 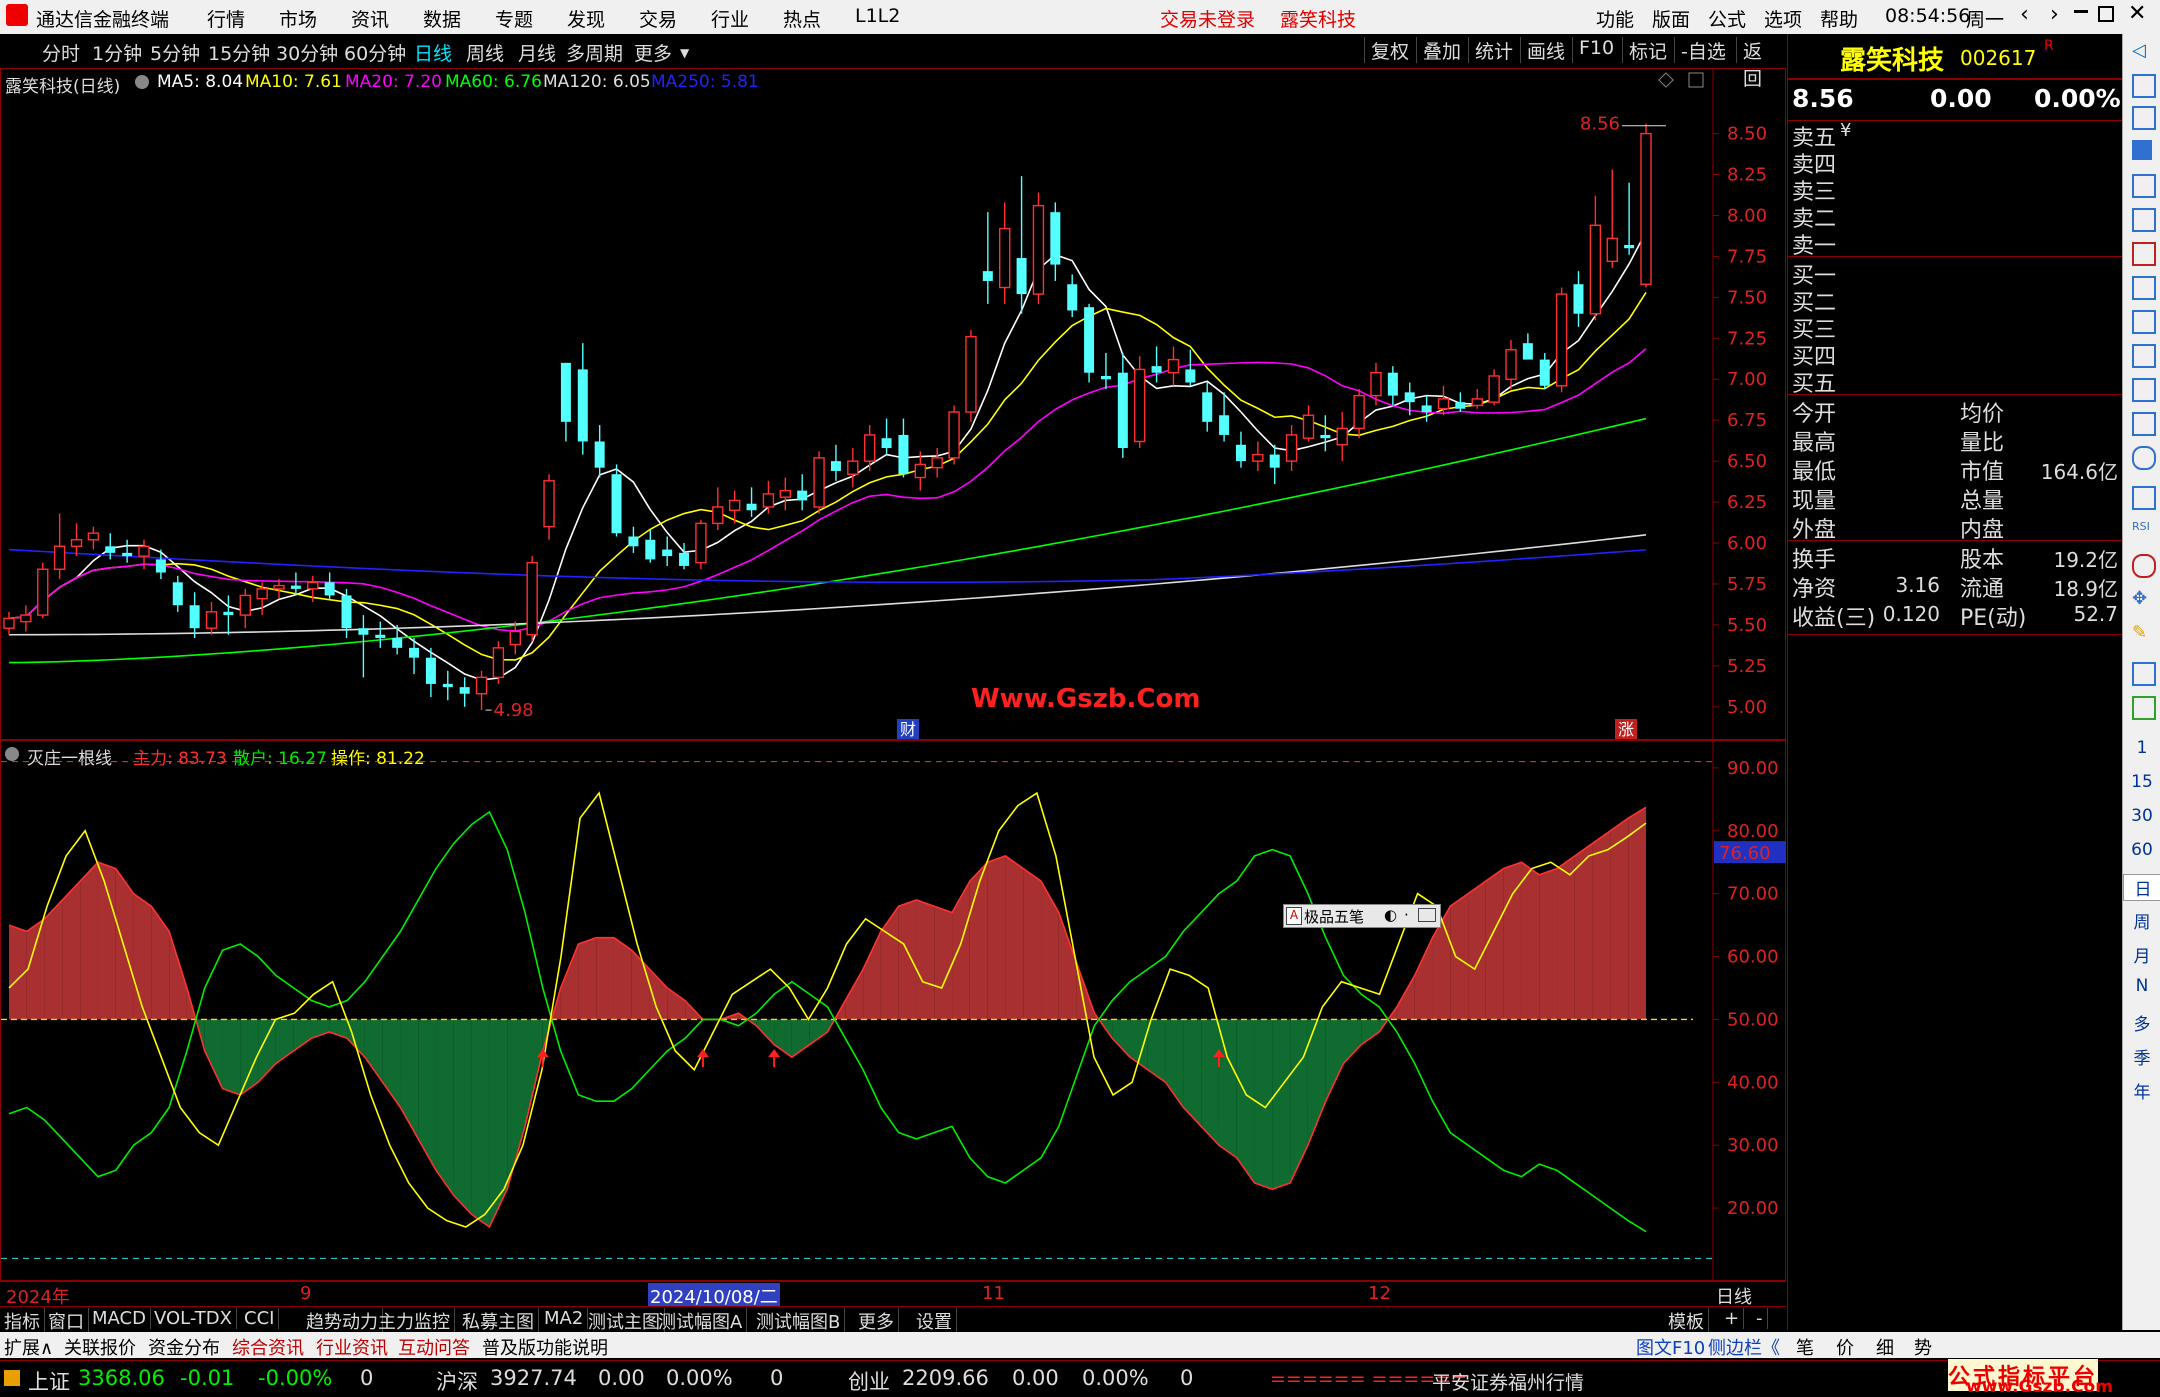 What do you see at coordinates (226, 18) in the screenshot?
I see `menu-quotes: 行情` at bounding box center [226, 18].